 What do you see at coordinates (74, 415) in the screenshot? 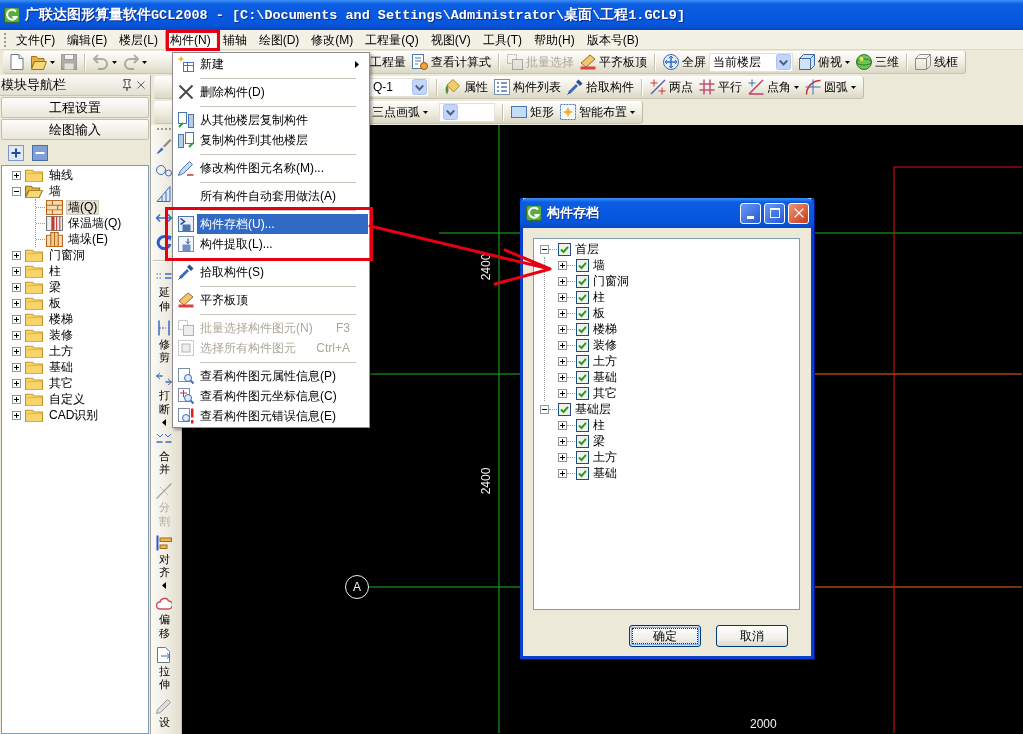
I see `tree-item: CAD识别` at bounding box center [74, 415].